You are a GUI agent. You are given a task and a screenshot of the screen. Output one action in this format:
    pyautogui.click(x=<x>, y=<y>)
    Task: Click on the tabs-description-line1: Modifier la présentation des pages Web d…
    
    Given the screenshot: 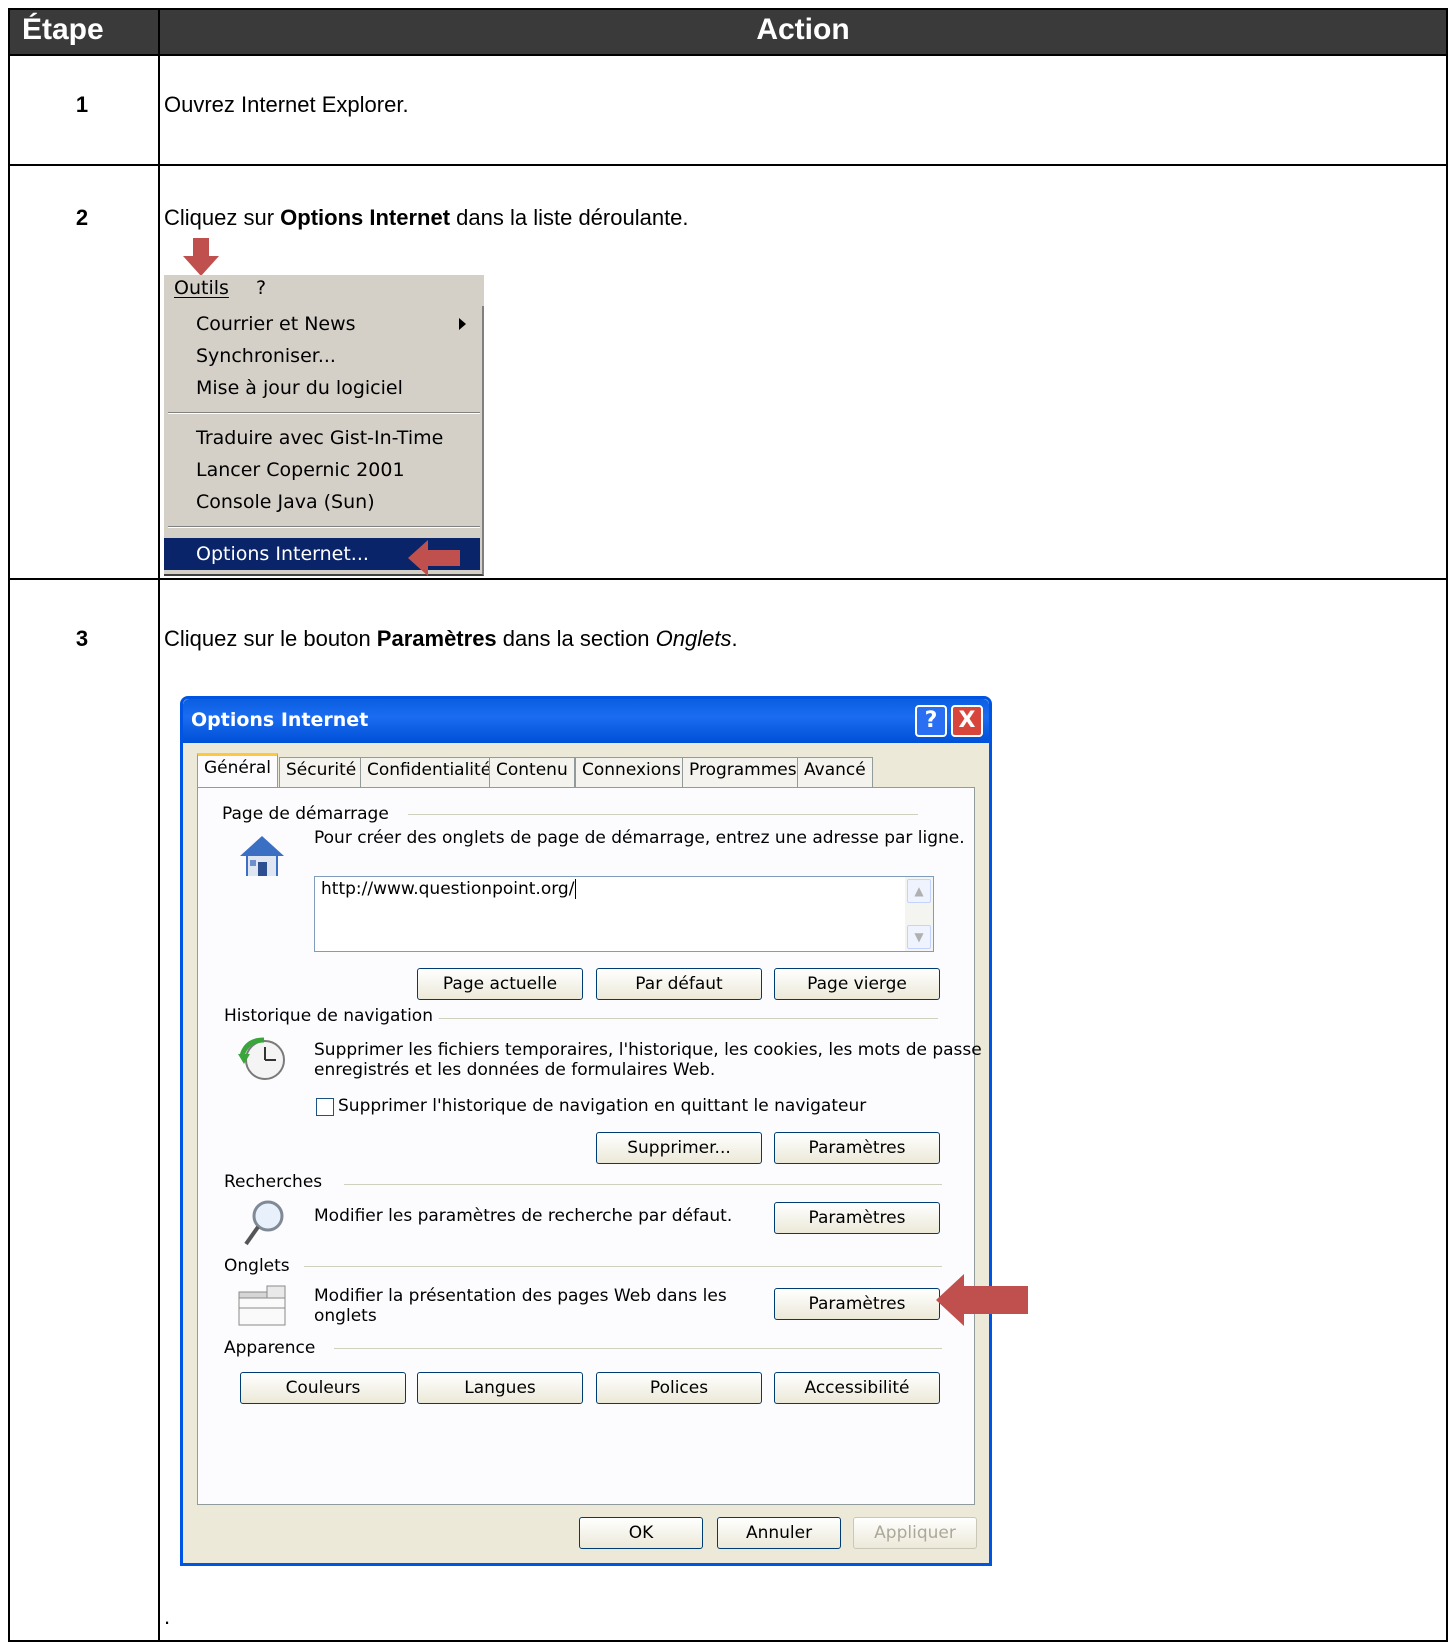 What is the action you would take?
    pyautogui.click(x=520, y=1296)
    